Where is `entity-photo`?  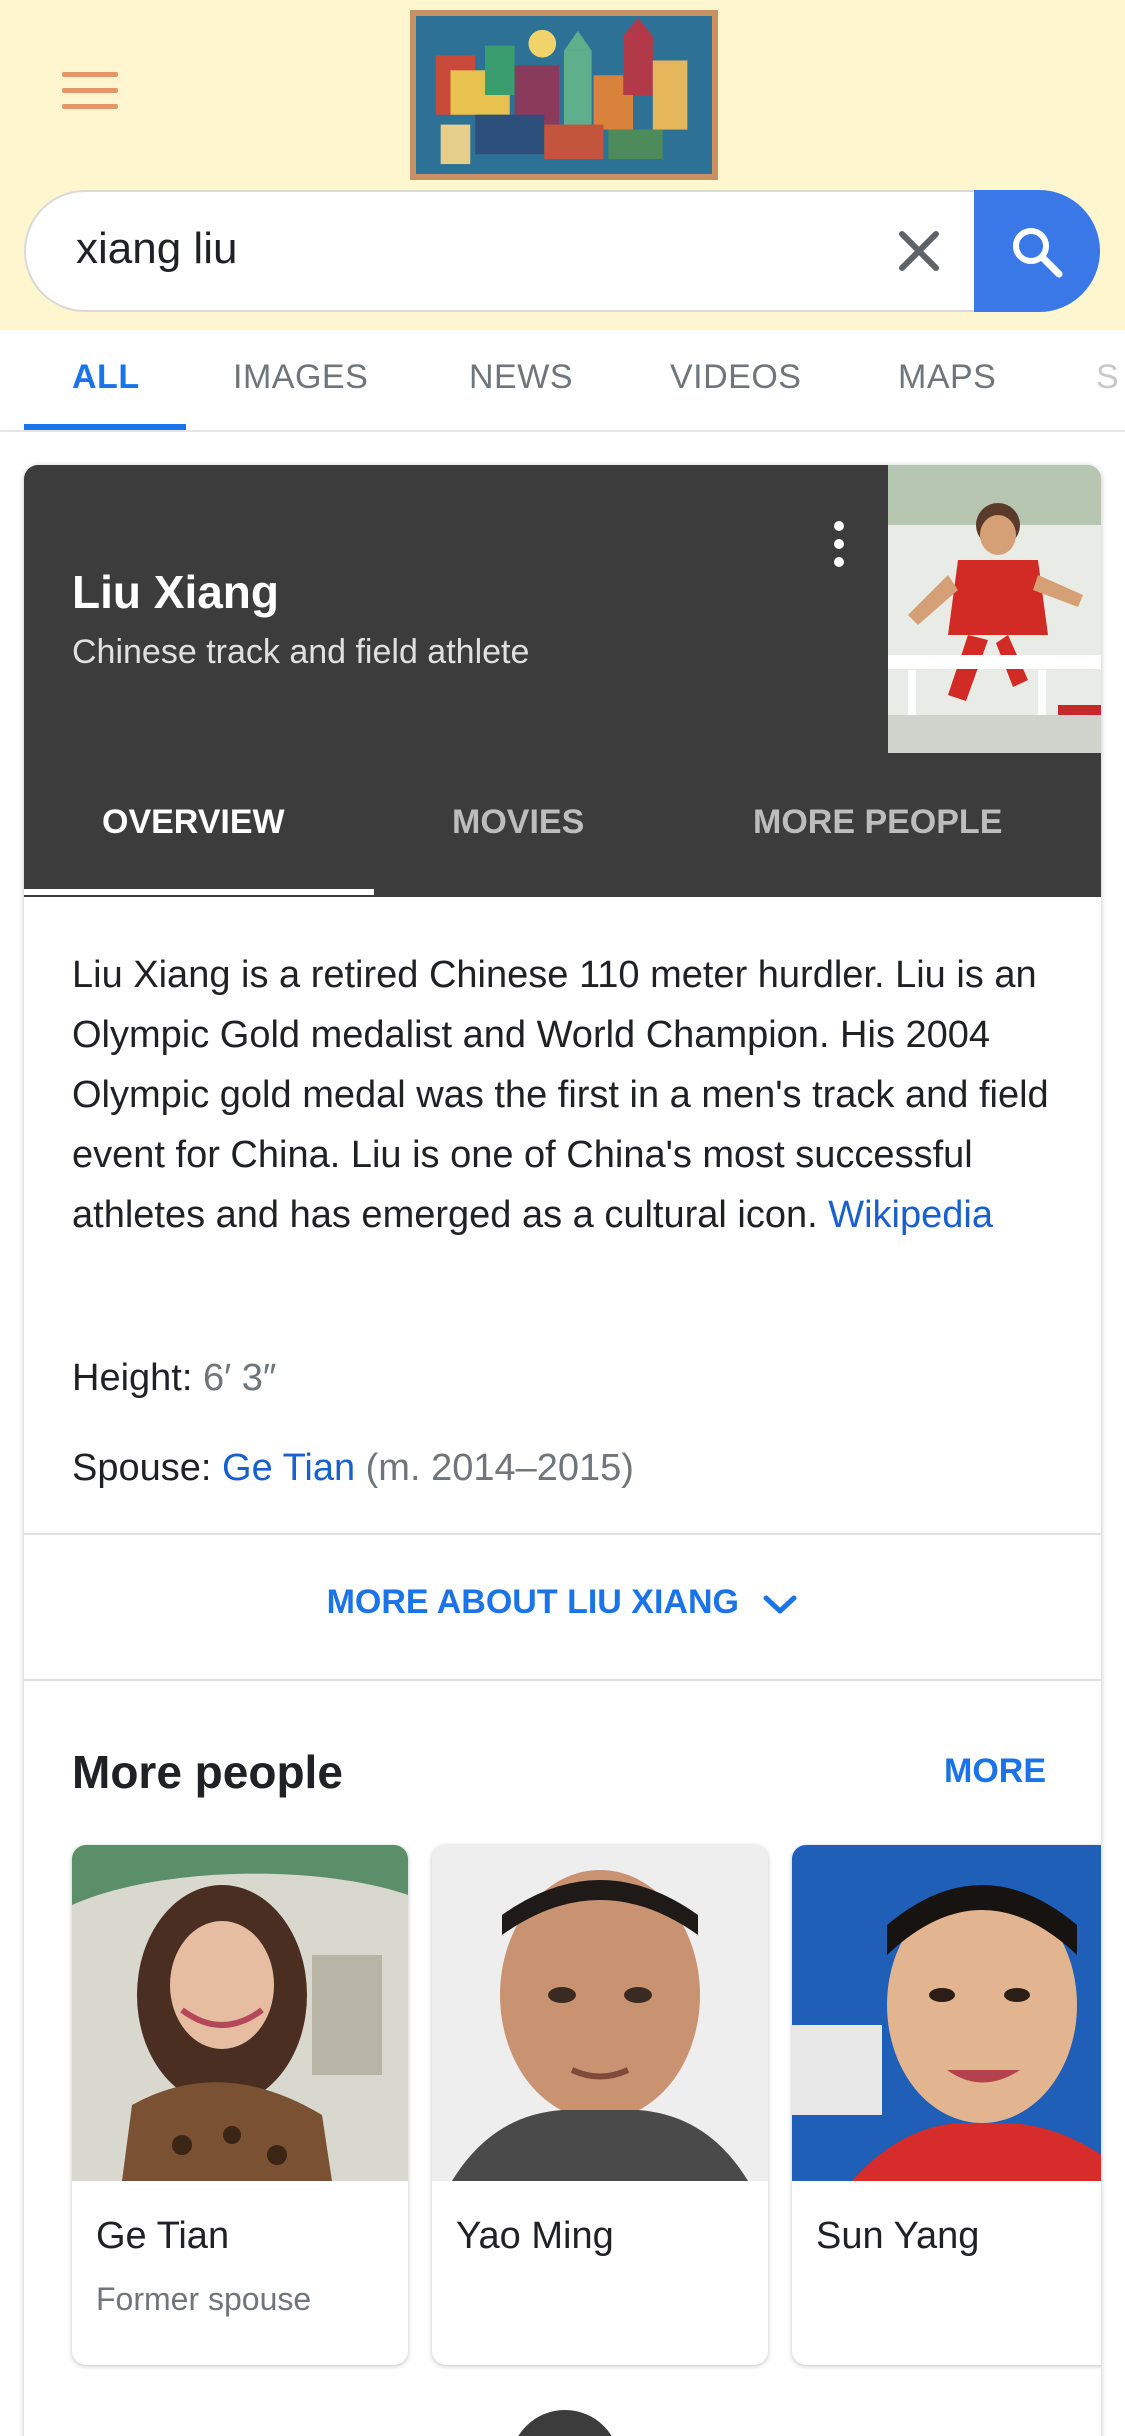 entity-photo is located at coordinates (994, 609).